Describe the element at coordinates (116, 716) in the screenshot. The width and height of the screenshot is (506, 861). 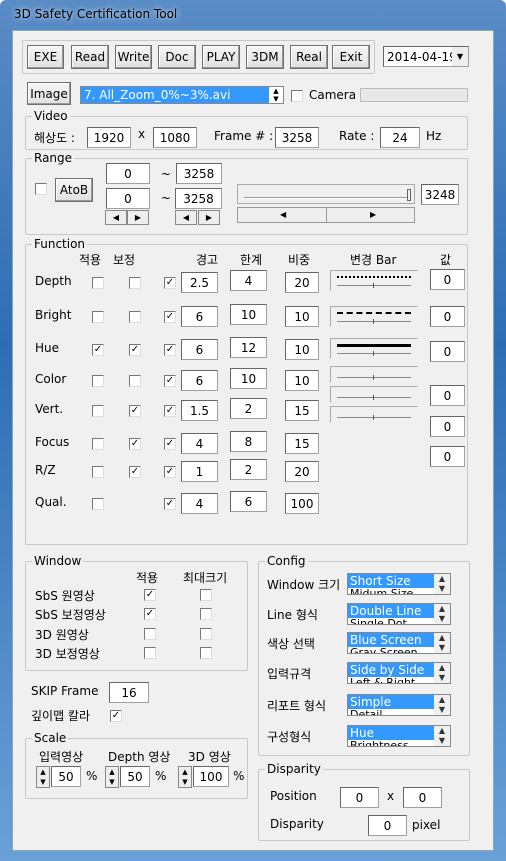
I see `depthmap-color-checkbox: ✓` at that location.